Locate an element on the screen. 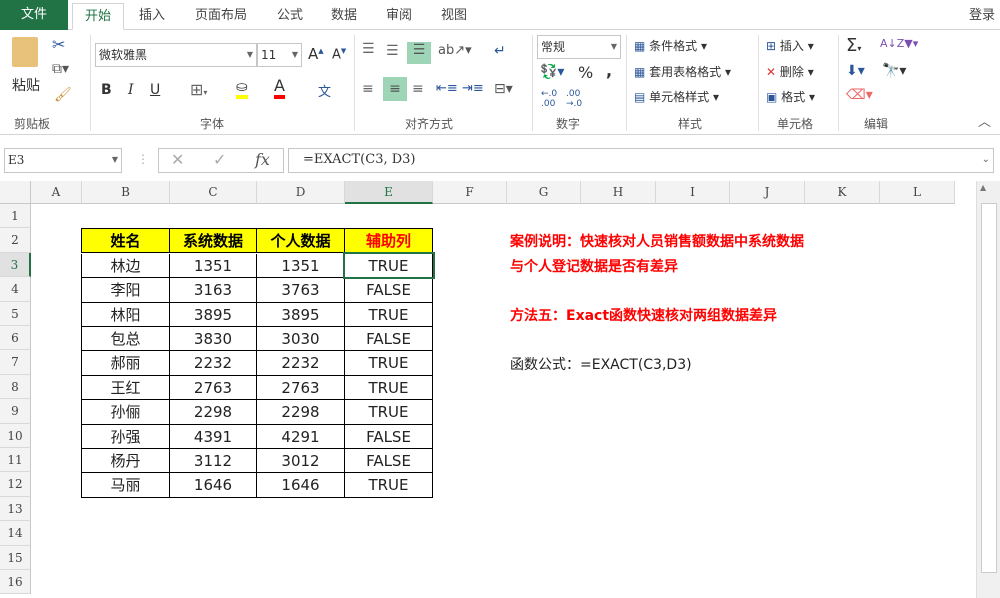 This screenshot has width=1000, height=598. format-cells-button: ▣ 格式 ▾ is located at coordinates (790, 96).